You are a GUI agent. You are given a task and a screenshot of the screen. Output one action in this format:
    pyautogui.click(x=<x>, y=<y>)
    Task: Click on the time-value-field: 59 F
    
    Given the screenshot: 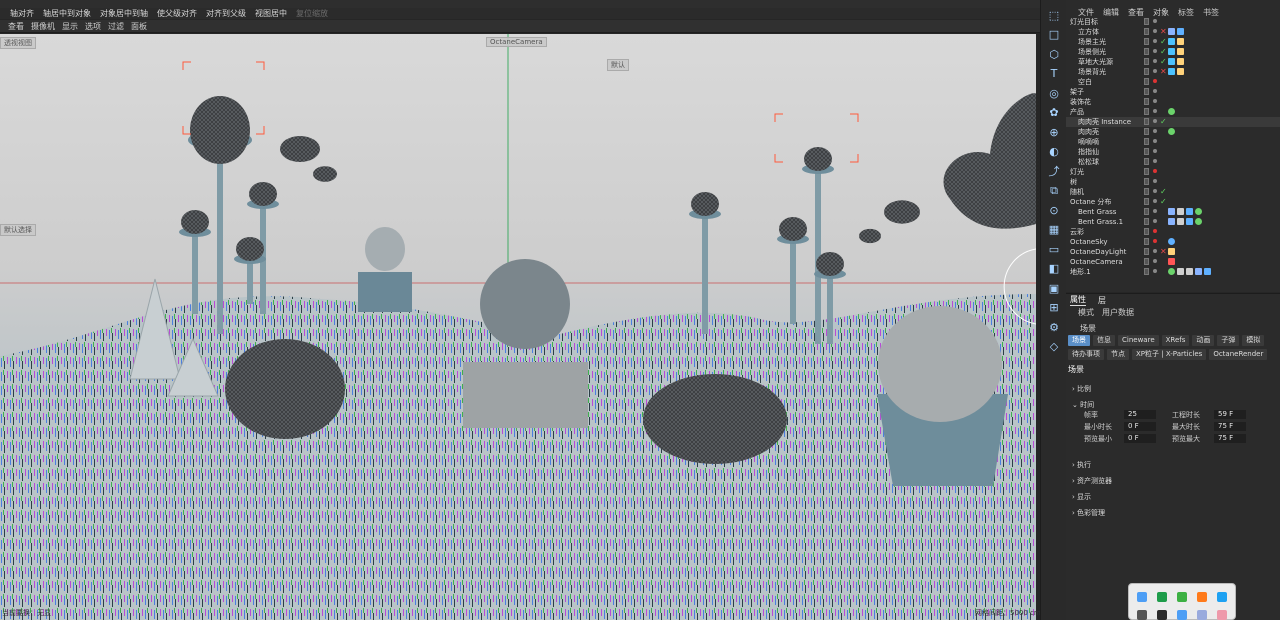 What is the action you would take?
    pyautogui.click(x=1230, y=414)
    